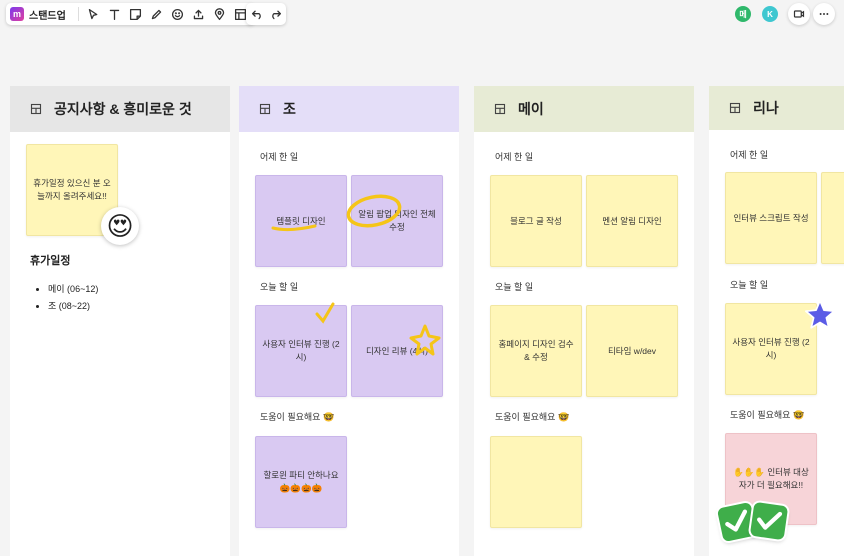  I want to click on note-text: 홈페이지 디자인 검수 & 수정, so click(536, 350).